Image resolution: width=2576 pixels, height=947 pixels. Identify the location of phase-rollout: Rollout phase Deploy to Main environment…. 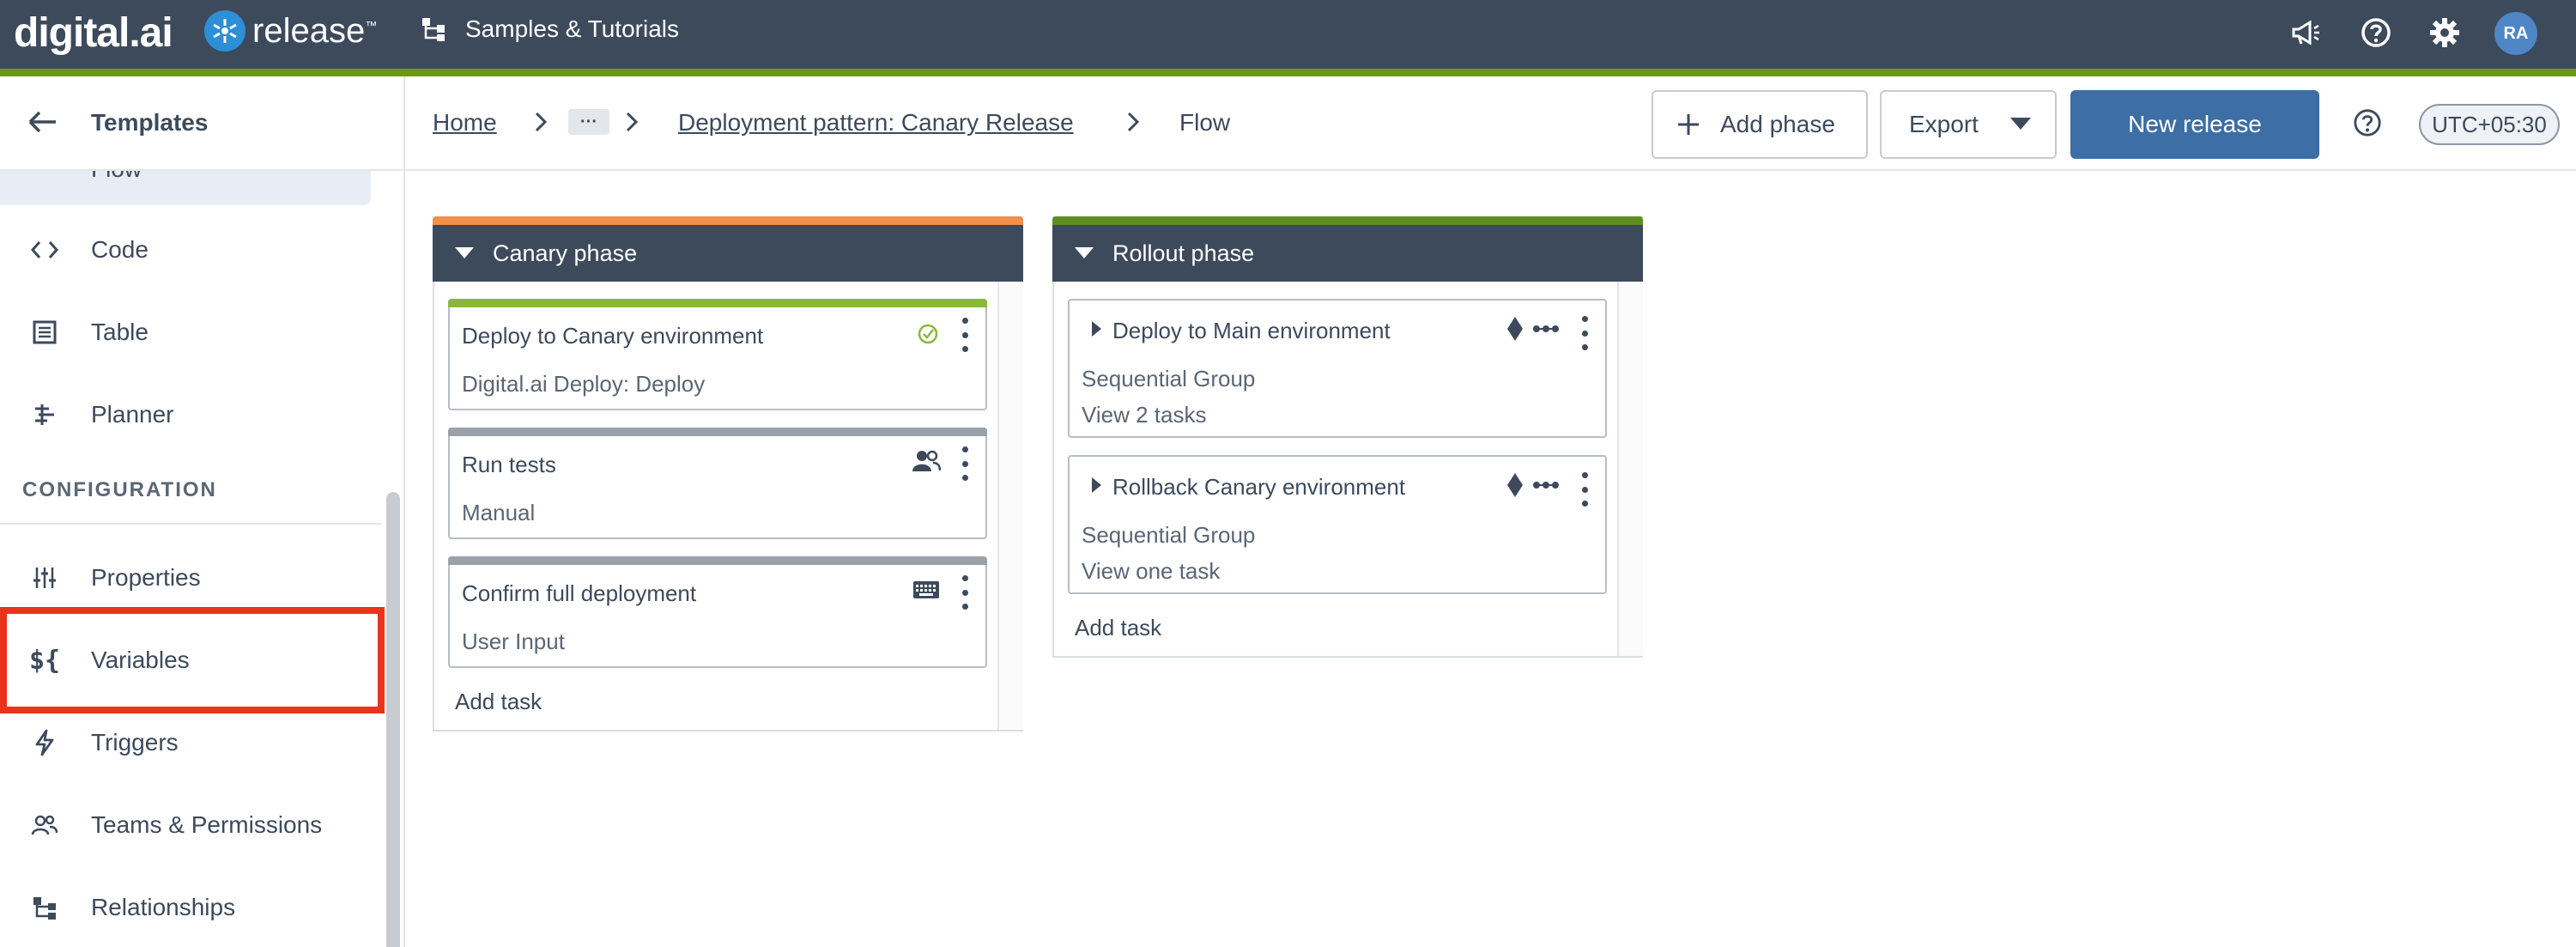
(1347, 437).